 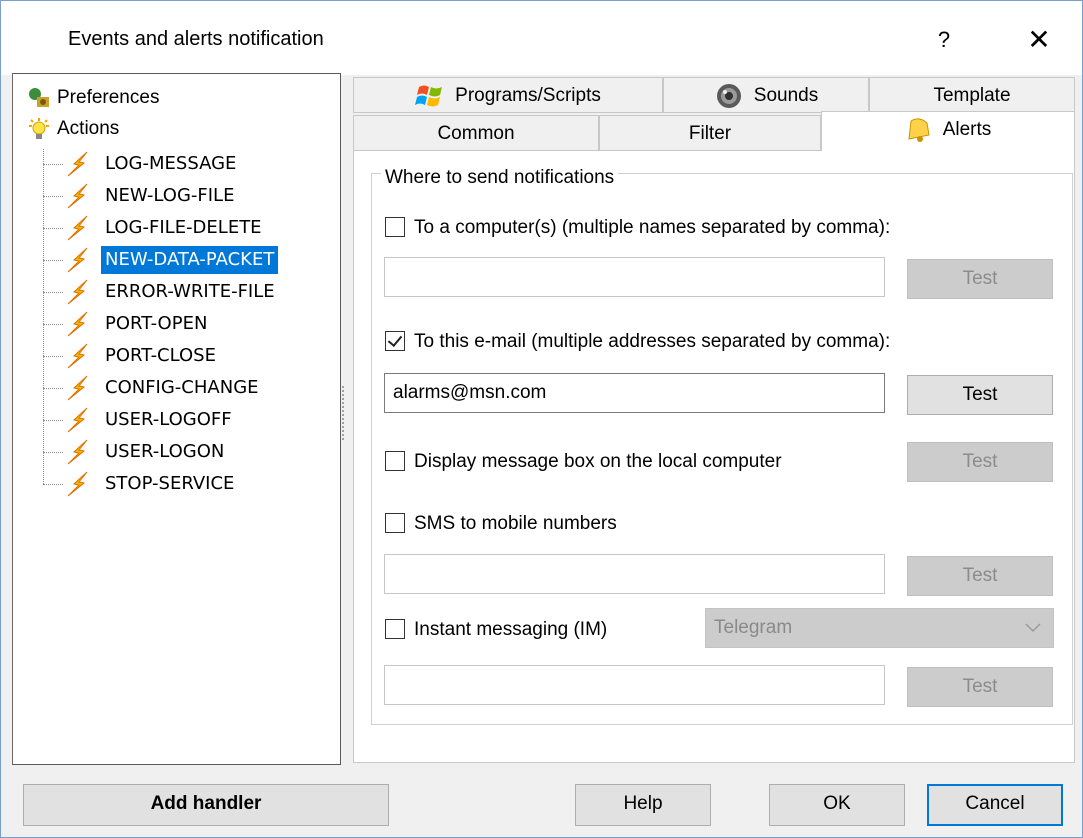 I want to click on cancel-button: Cancel, so click(x=995, y=805).